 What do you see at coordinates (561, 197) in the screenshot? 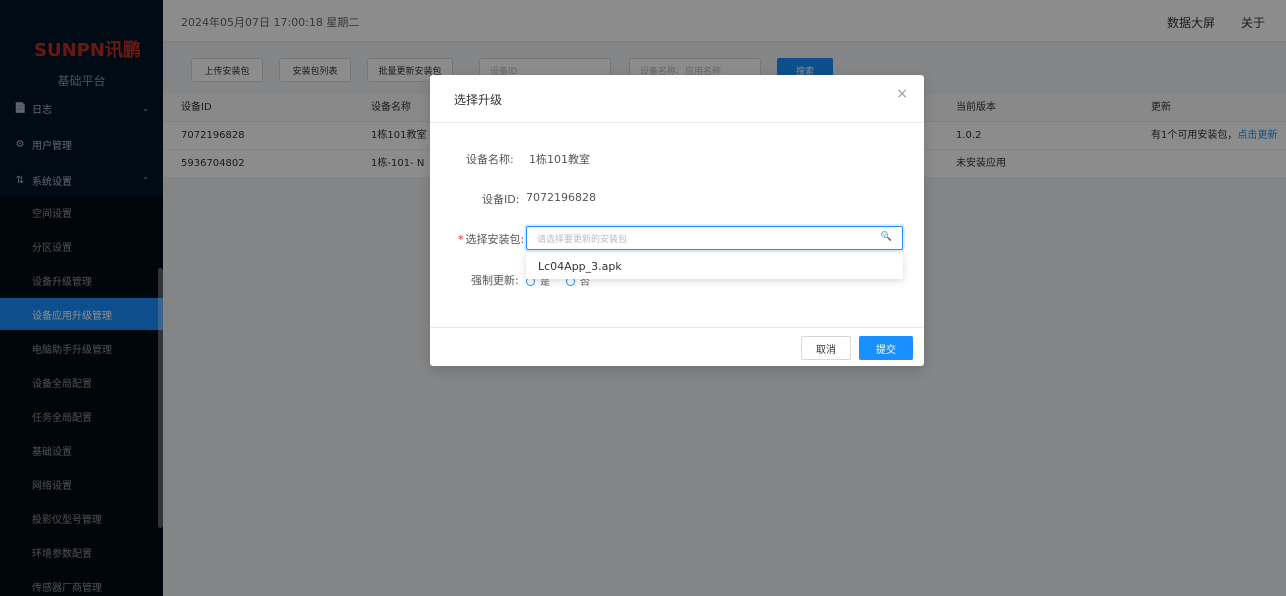
I see `device-id-value: 7072196828` at bounding box center [561, 197].